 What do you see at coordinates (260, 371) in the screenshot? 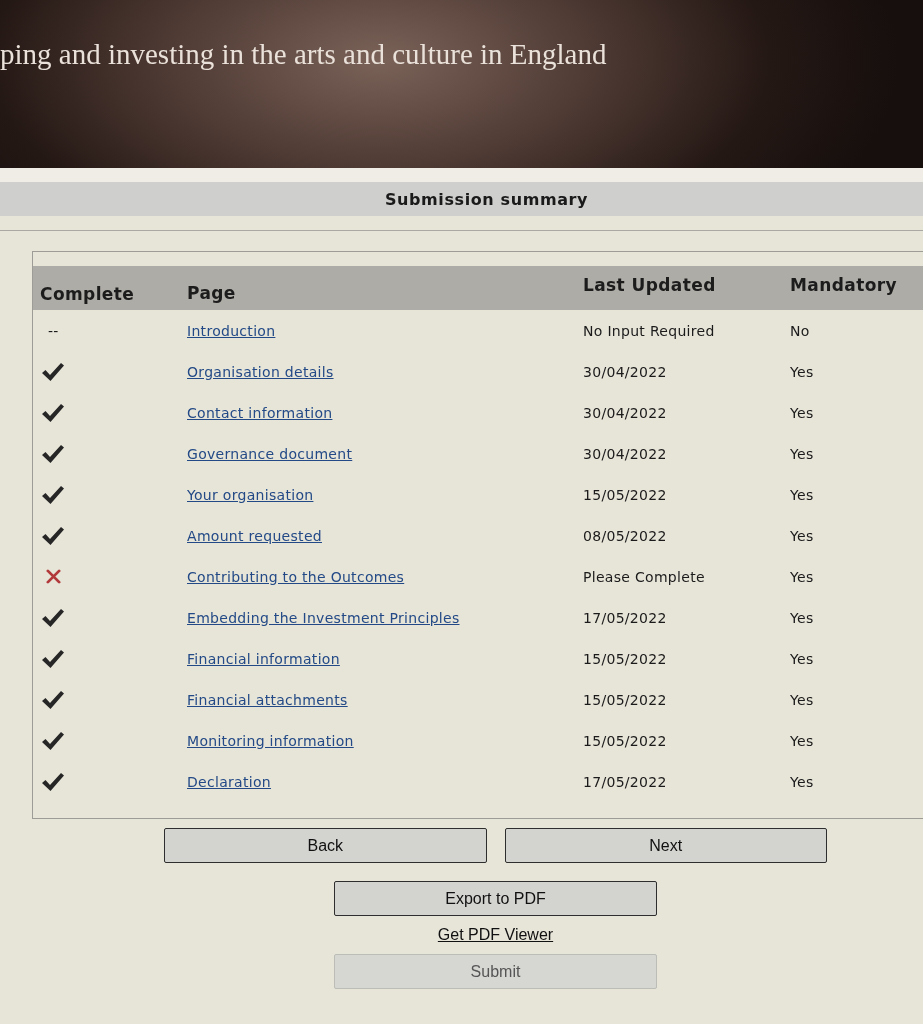
I see `page-link: Organisation details` at bounding box center [260, 371].